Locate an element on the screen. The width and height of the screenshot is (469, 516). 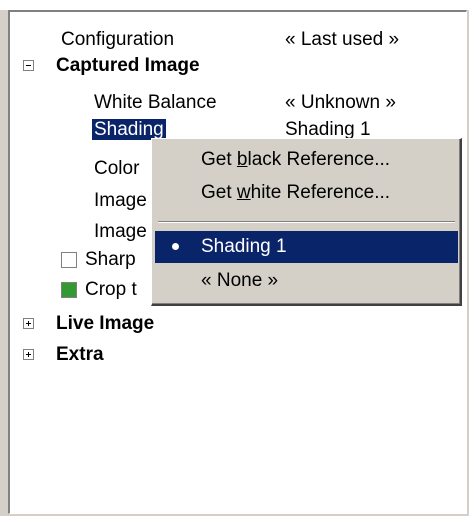
tree-group-live-image: Live Image is located at coordinates (105, 324).